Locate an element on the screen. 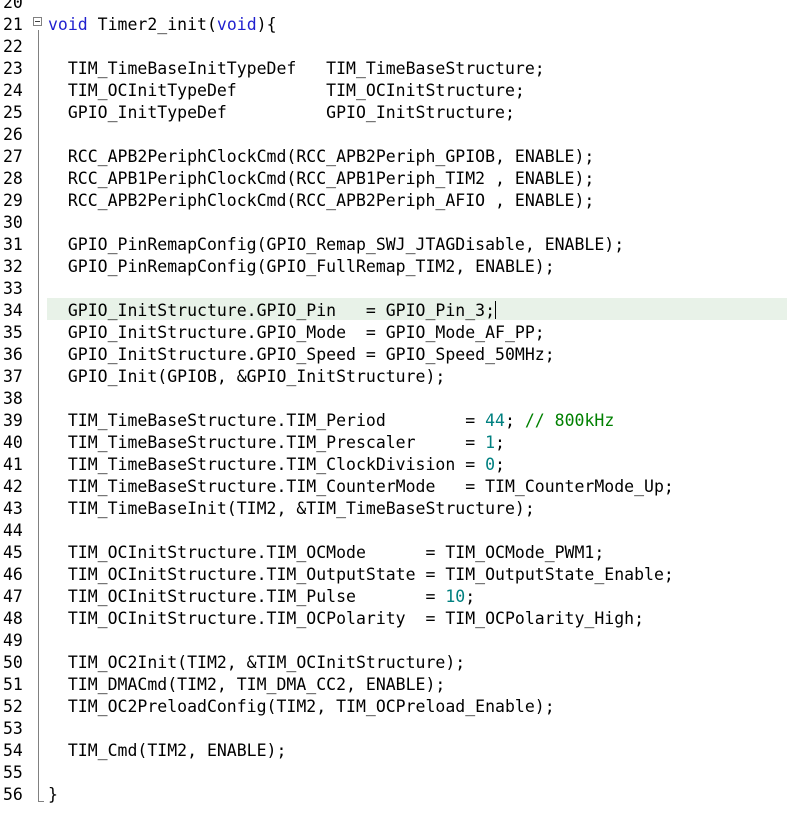 Image resolution: width=787 pixels, height=813 pixels. line-number: 54 is located at coordinates (13, 750).